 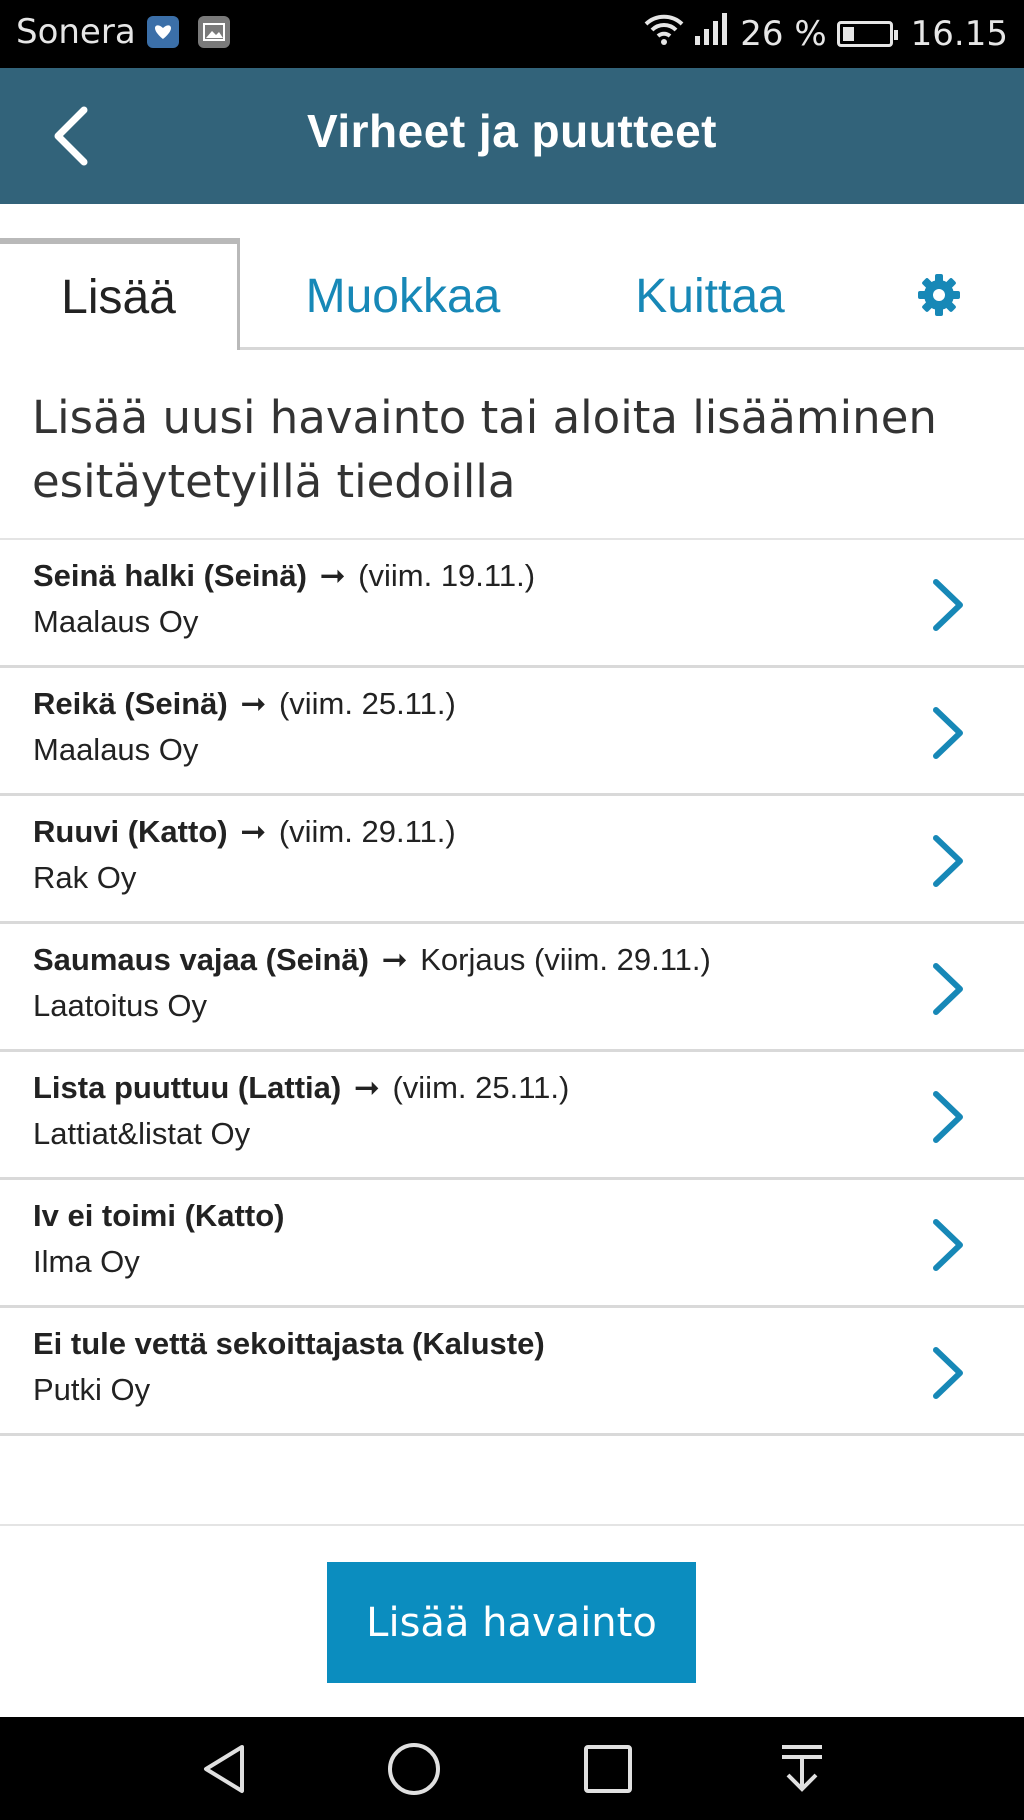 I want to click on list-item: Reikä (Seinä) ➞ (viim. 25.11.) Maalaus Oy, so click(x=512, y=732).